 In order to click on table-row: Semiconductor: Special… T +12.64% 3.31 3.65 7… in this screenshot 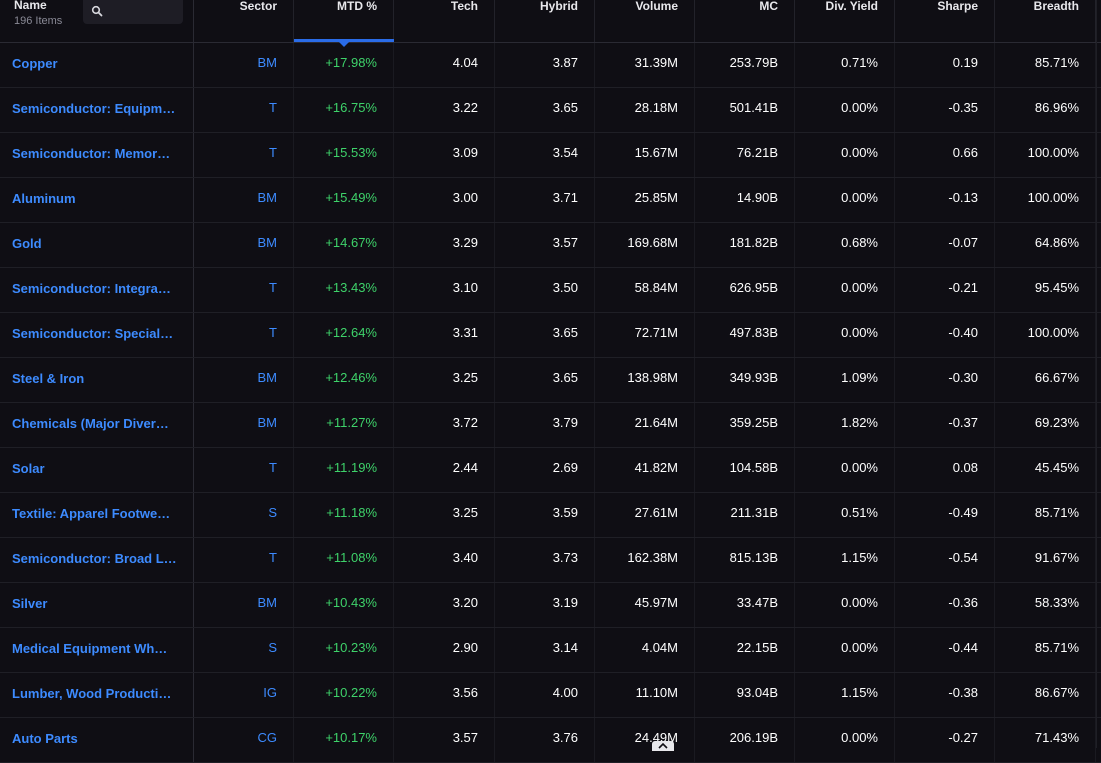, I will do `click(550, 335)`.